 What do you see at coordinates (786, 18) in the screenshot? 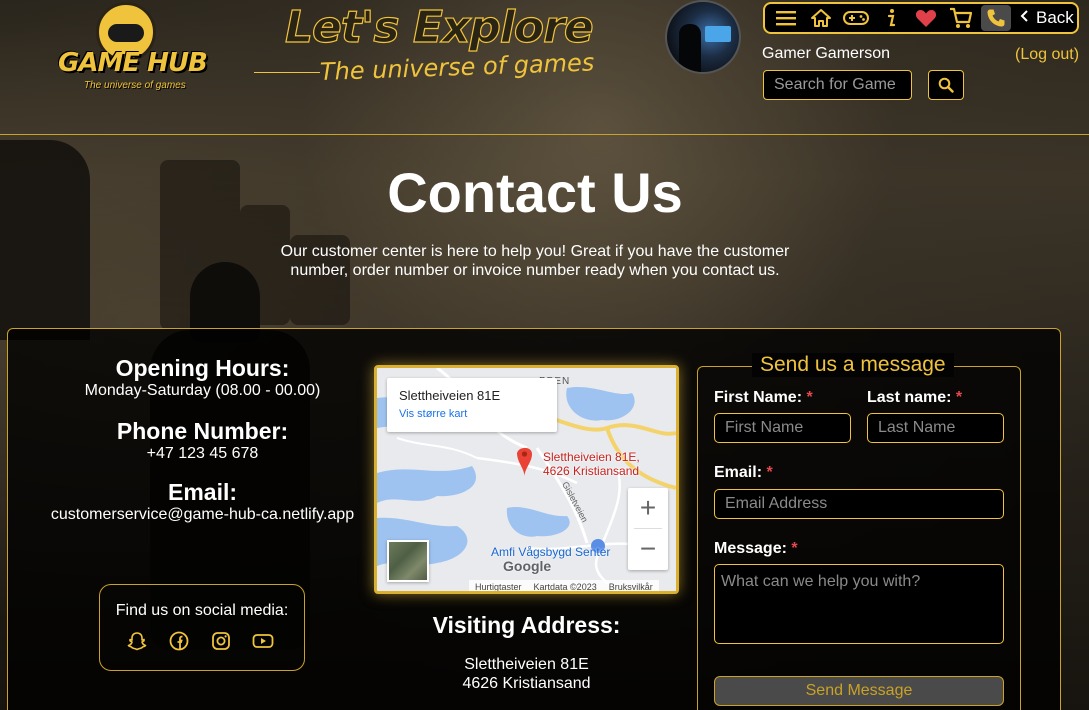
I see `menu-icon` at bounding box center [786, 18].